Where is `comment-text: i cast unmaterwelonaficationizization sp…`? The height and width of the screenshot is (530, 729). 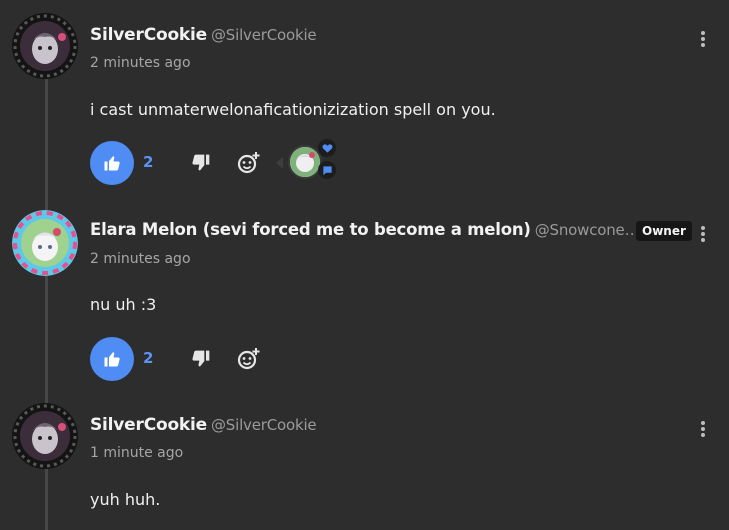 comment-text: i cast unmaterwelonaficationizization sp… is located at coordinates (293, 109).